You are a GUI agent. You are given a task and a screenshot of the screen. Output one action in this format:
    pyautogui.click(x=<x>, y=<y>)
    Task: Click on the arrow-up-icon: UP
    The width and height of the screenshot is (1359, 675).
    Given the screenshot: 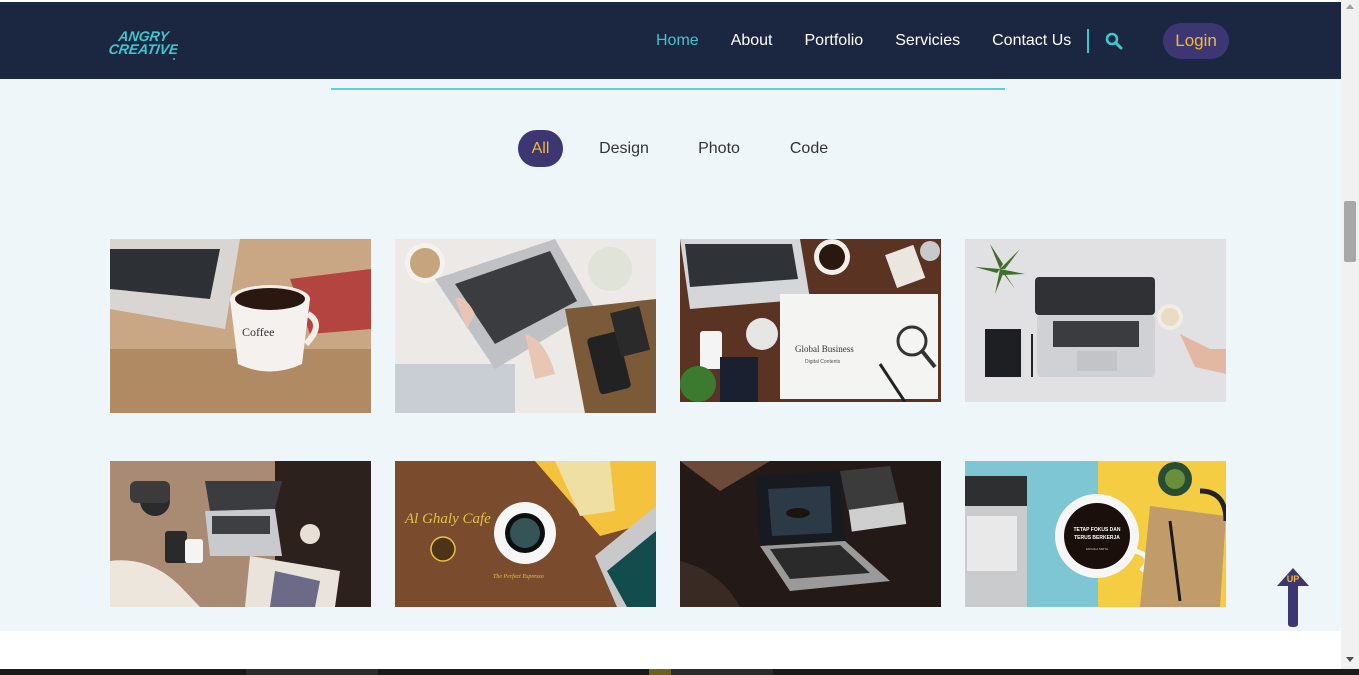 What is the action you would take?
    pyautogui.click(x=1293, y=597)
    